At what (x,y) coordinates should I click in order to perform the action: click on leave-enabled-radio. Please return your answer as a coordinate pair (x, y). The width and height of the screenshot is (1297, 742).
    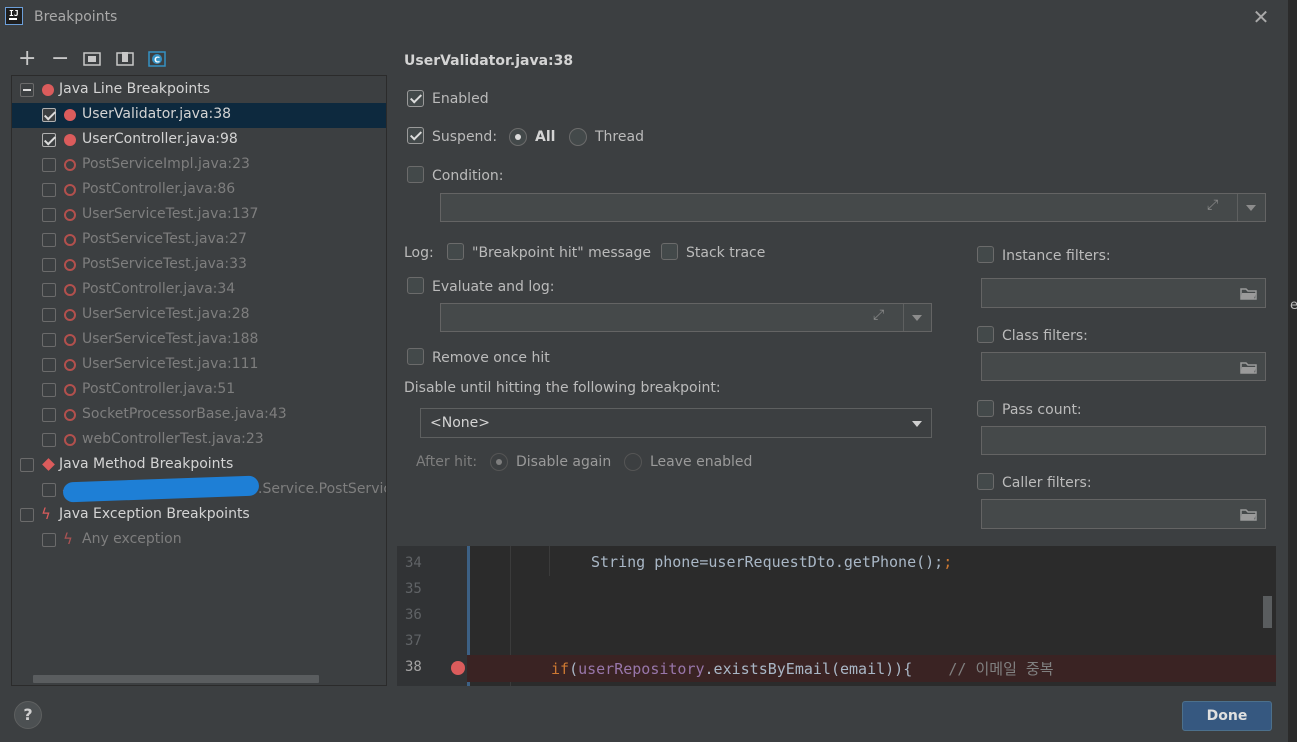
    Looking at the image, I should click on (633, 462).